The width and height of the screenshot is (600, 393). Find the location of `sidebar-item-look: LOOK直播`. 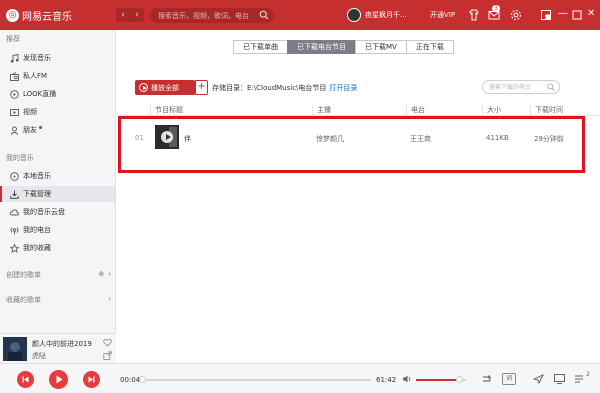

sidebar-item-look: LOOK直播 is located at coordinates (57, 94).